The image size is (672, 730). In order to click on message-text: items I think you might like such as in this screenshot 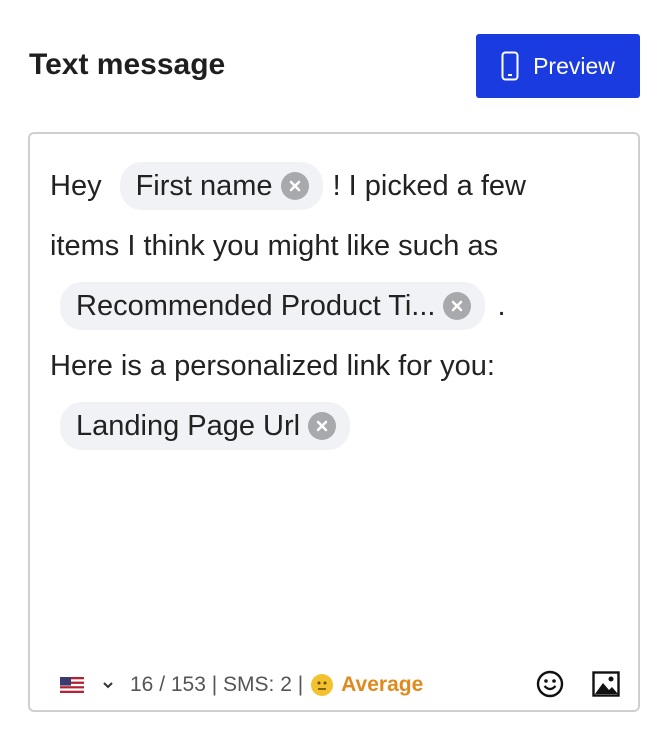, I will do `click(274, 245)`.